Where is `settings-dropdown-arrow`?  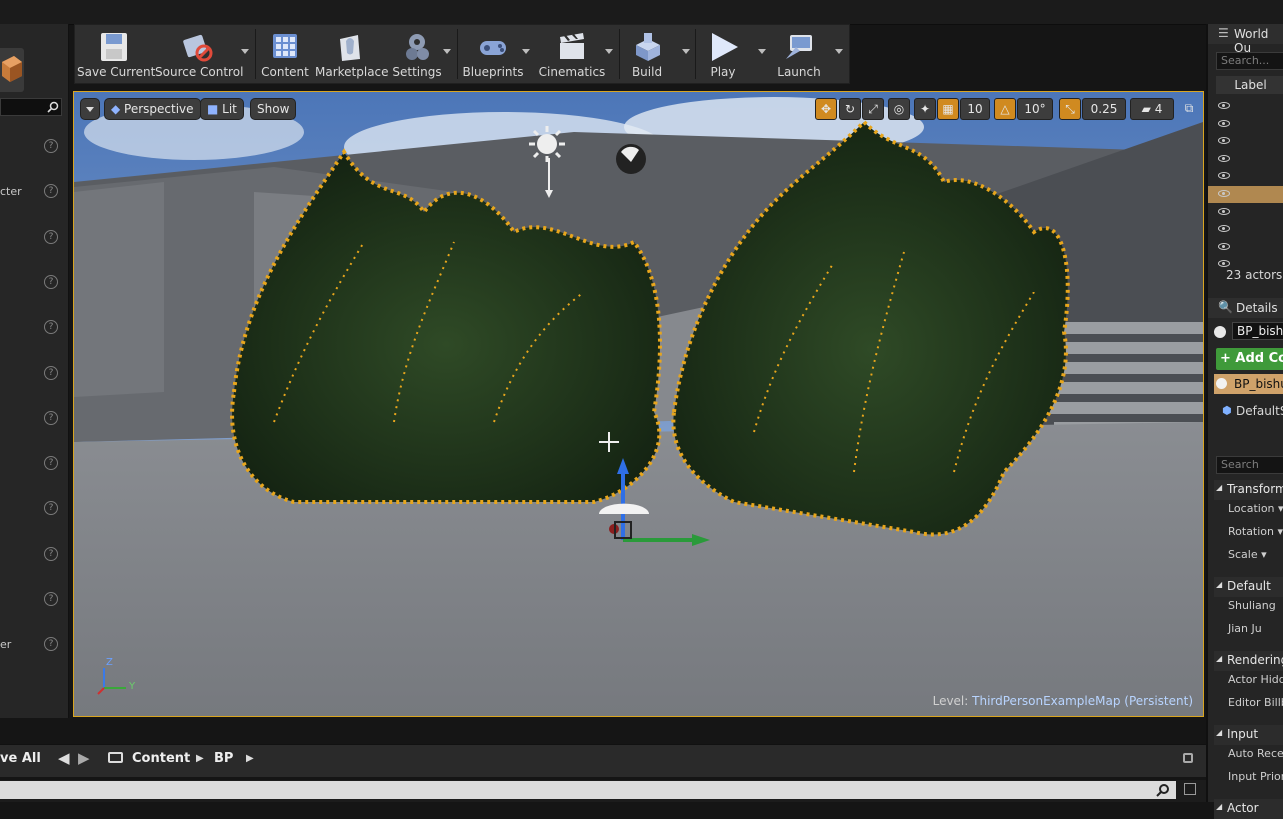 settings-dropdown-arrow is located at coordinates (447, 51).